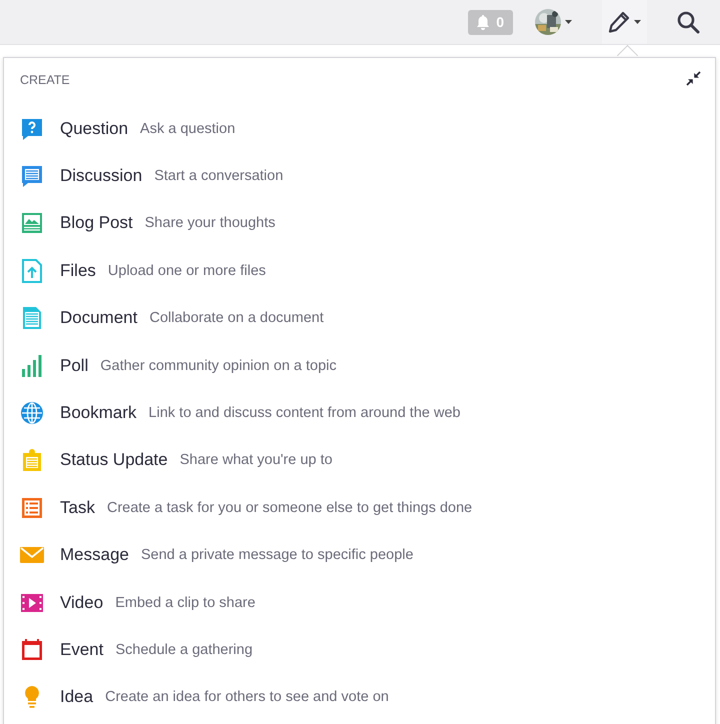 The height and width of the screenshot is (724, 720). What do you see at coordinates (82, 650) in the screenshot?
I see `item-title: Event` at bounding box center [82, 650].